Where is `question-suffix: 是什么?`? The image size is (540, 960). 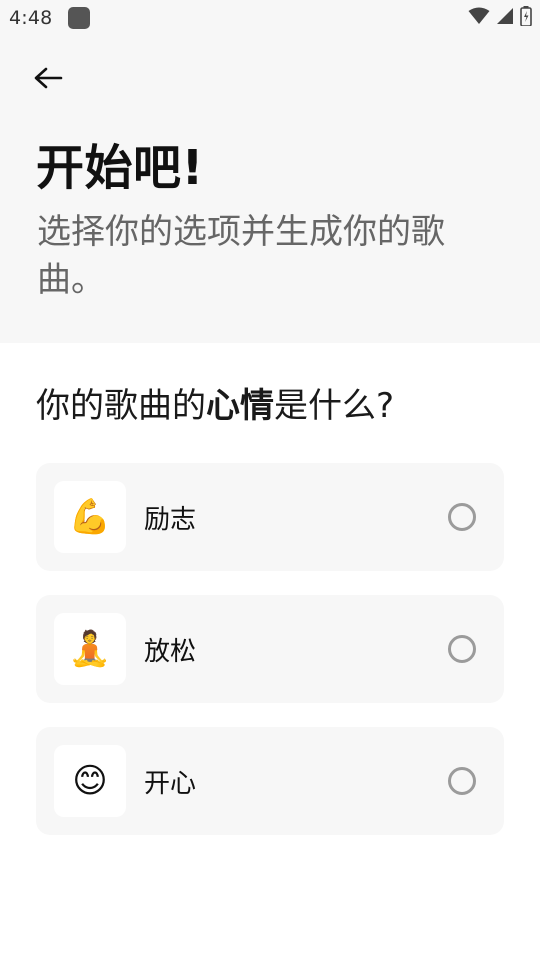
question-suffix: 是什么? is located at coordinates (334, 406).